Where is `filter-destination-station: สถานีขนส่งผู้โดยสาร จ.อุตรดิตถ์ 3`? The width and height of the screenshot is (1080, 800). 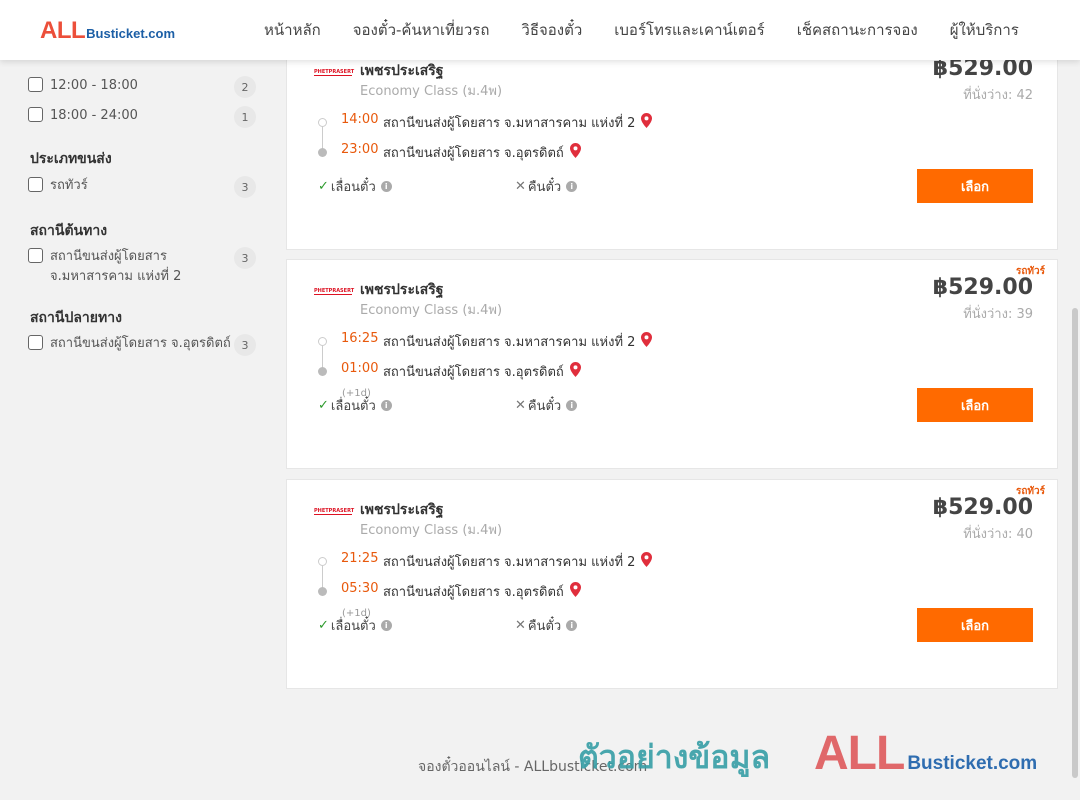 filter-destination-station: สถานีขนส่งผู้โดยสาร จ.อุตรดิตถ์ 3 is located at coordinates (142, 345).